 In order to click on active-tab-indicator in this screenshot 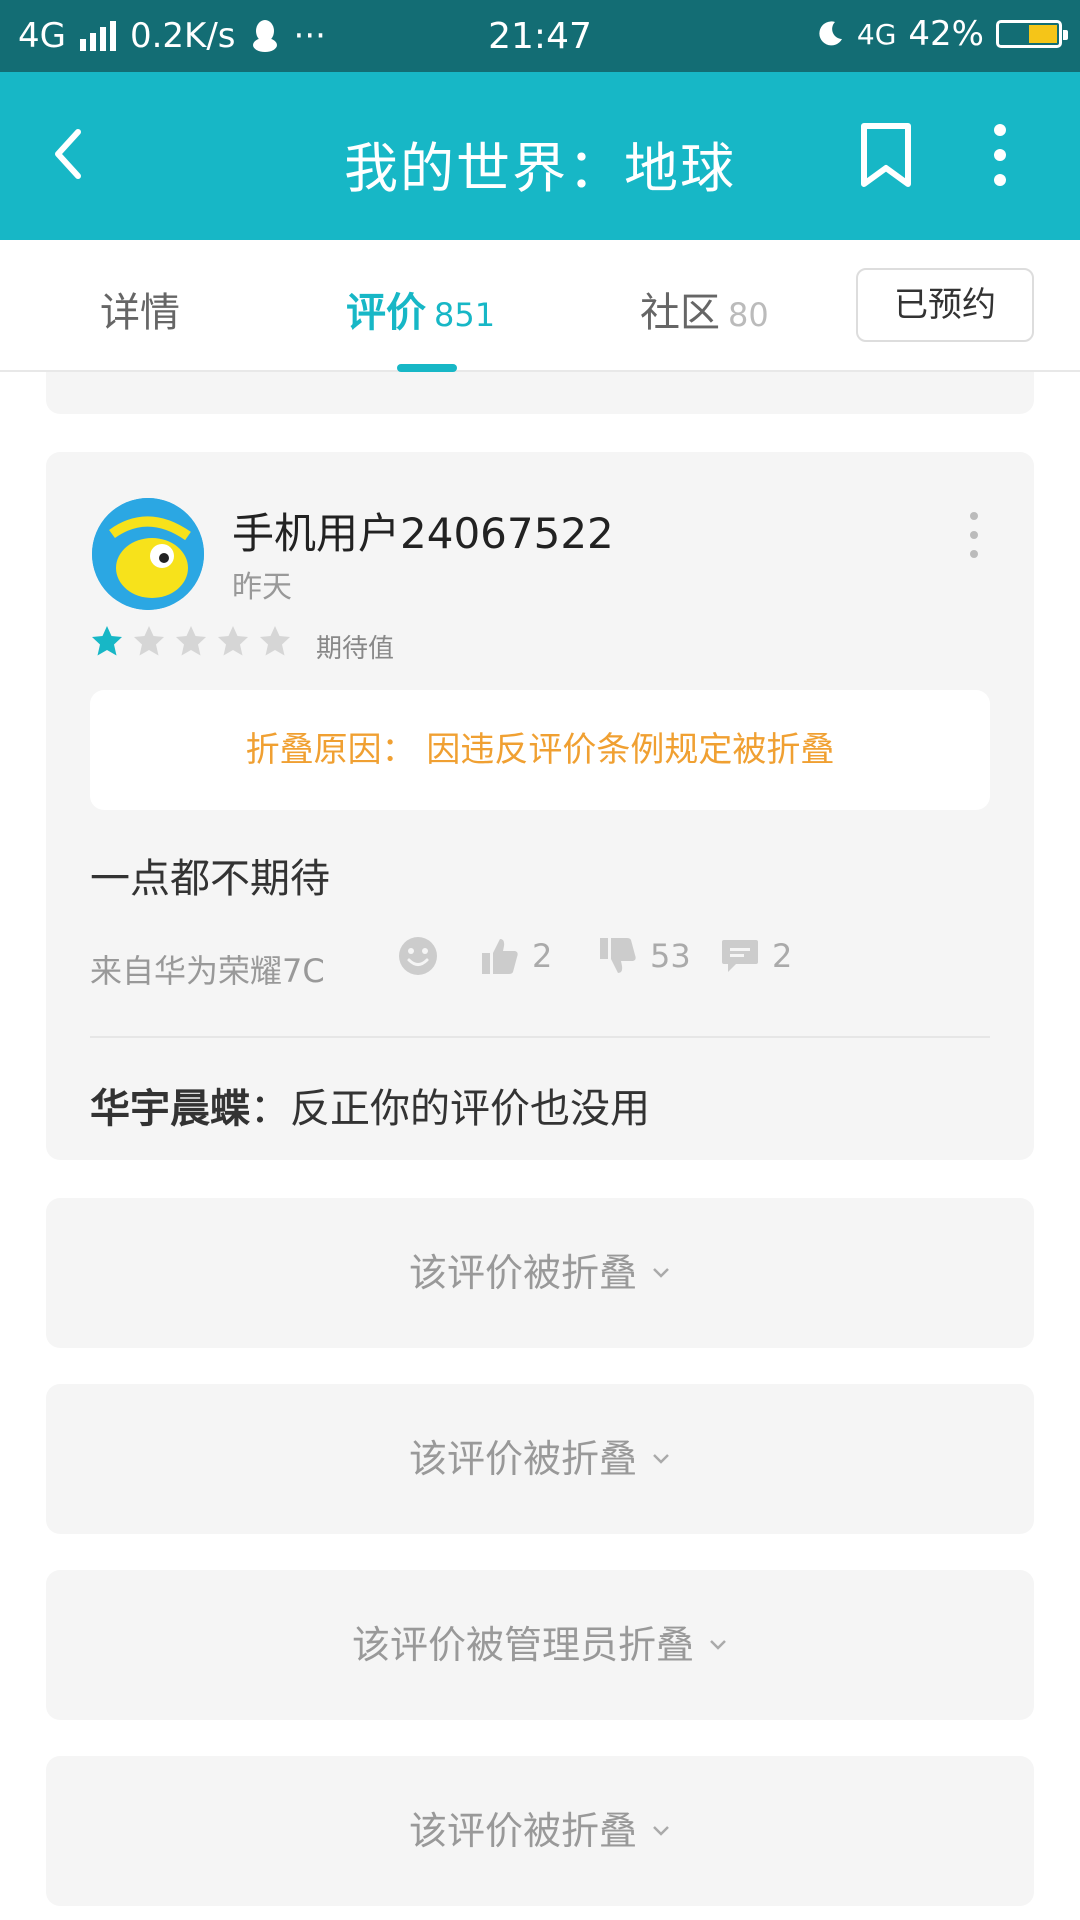, I will do `click(427, 368)`.